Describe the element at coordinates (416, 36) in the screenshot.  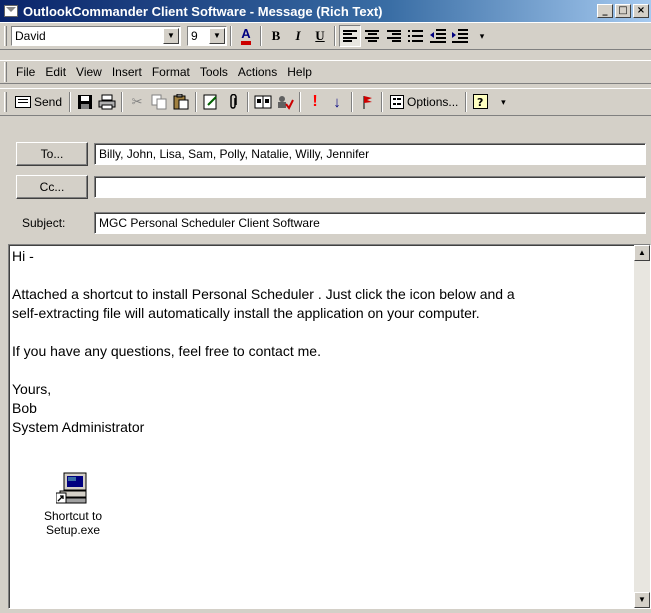
I see `bullets-button` at that location.